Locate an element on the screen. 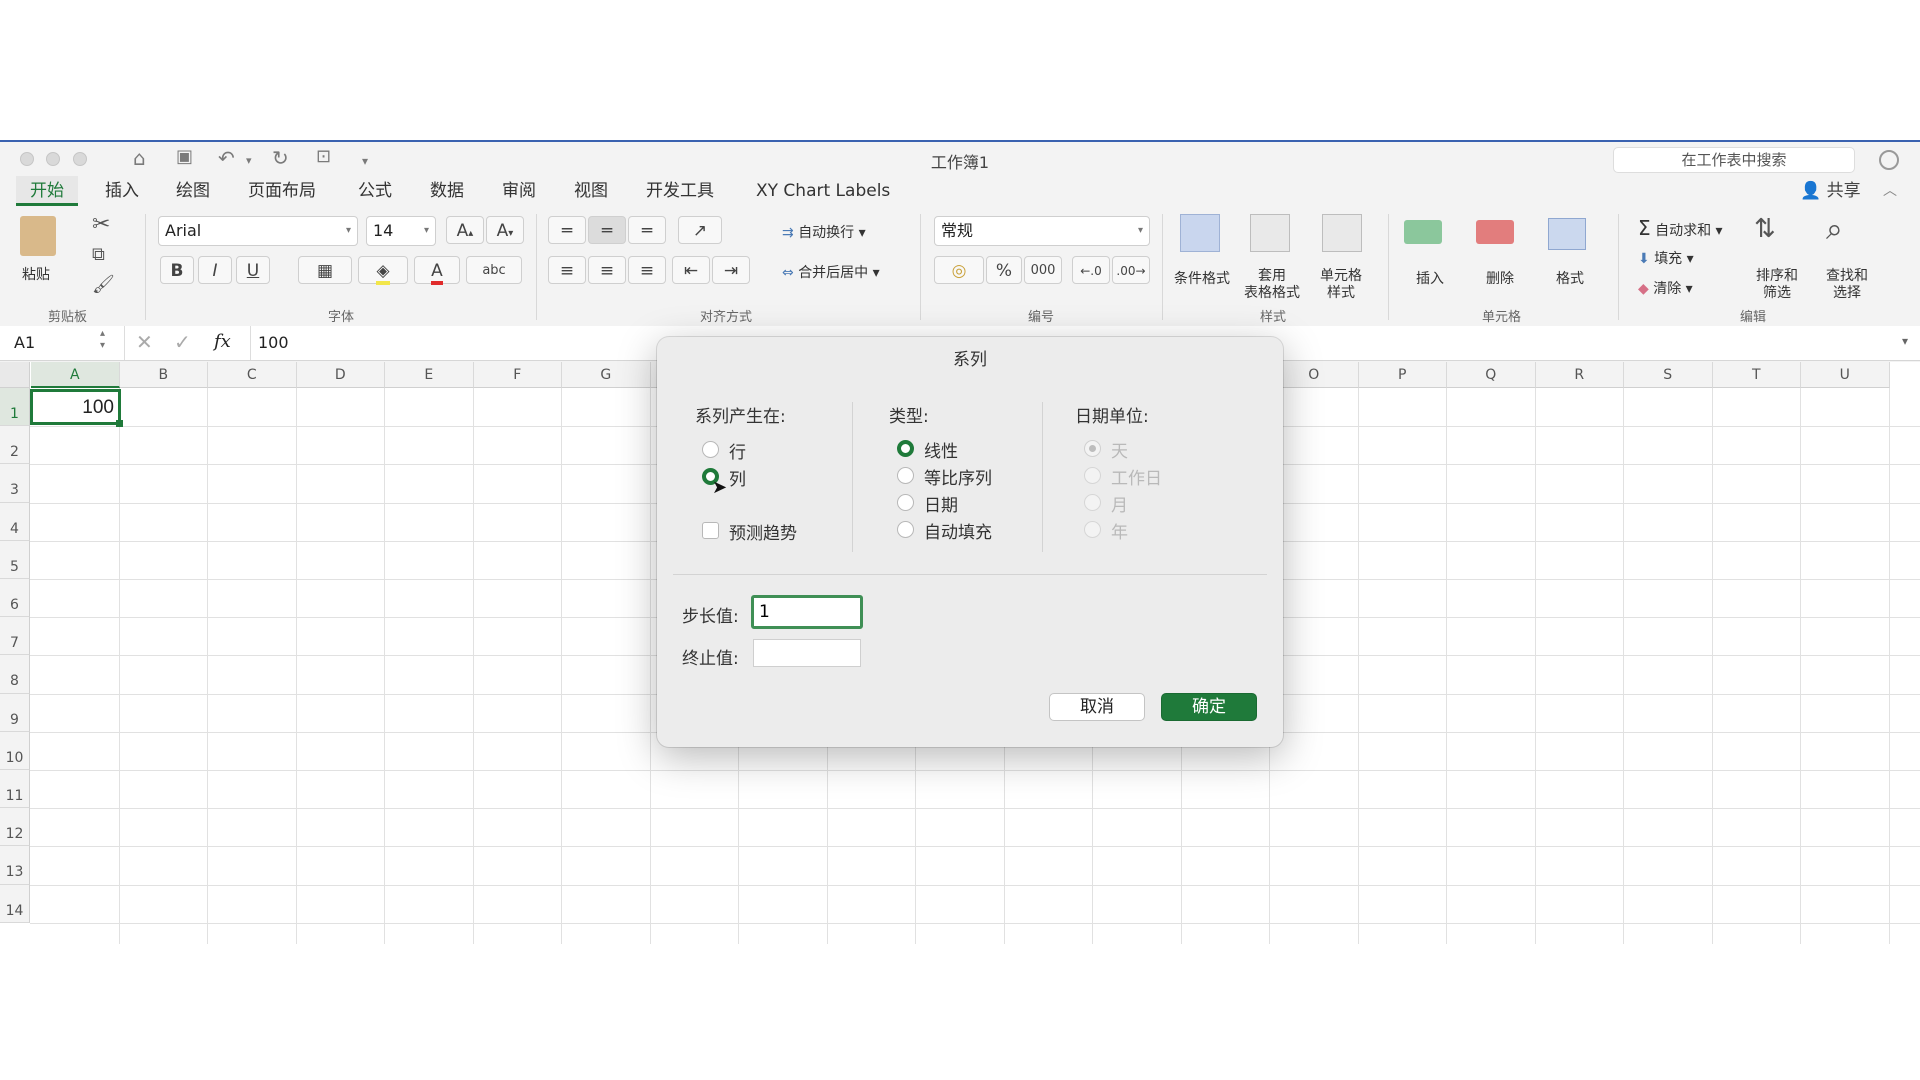 The width and height of the screenshot is (1920, 1080). collapse-ribbon-icon: ︿ is located at coordinates (1890, 191).